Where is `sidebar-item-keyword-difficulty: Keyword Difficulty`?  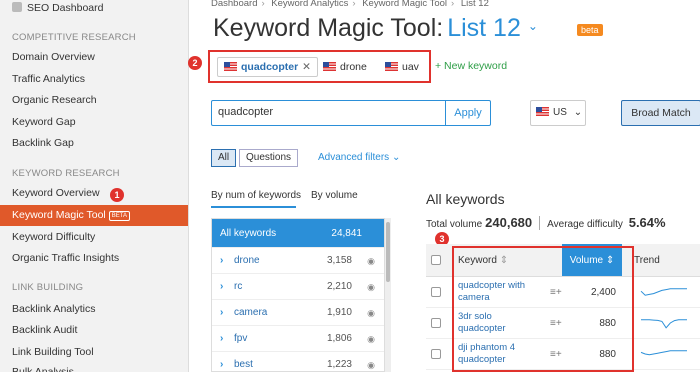 sidebar-item-keyword-difficulty: Keyword Difficulty is located at coordinates (94, 237).